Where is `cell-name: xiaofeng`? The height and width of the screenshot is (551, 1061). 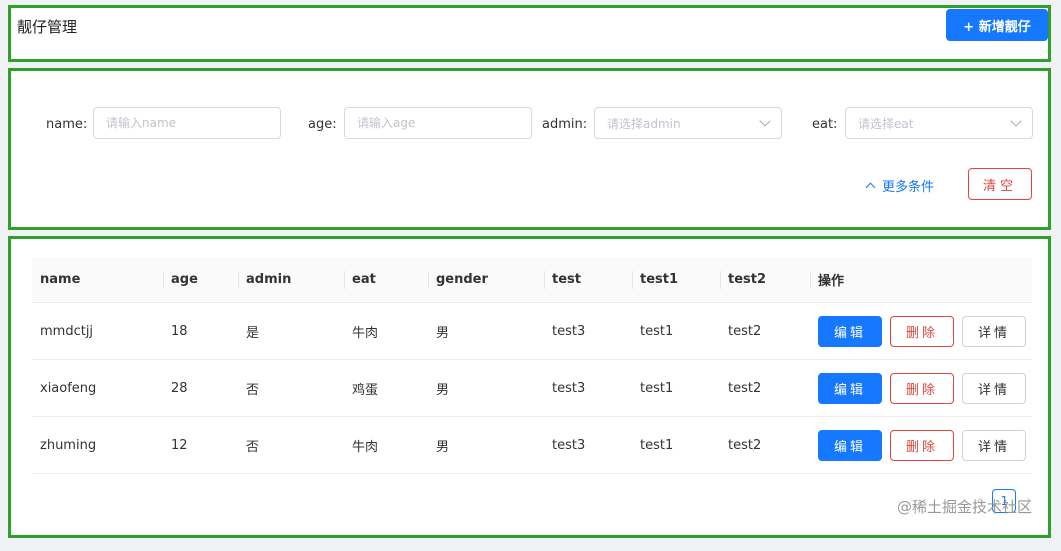
cell-name: xiaofeng is located at coordinates (68, 388).